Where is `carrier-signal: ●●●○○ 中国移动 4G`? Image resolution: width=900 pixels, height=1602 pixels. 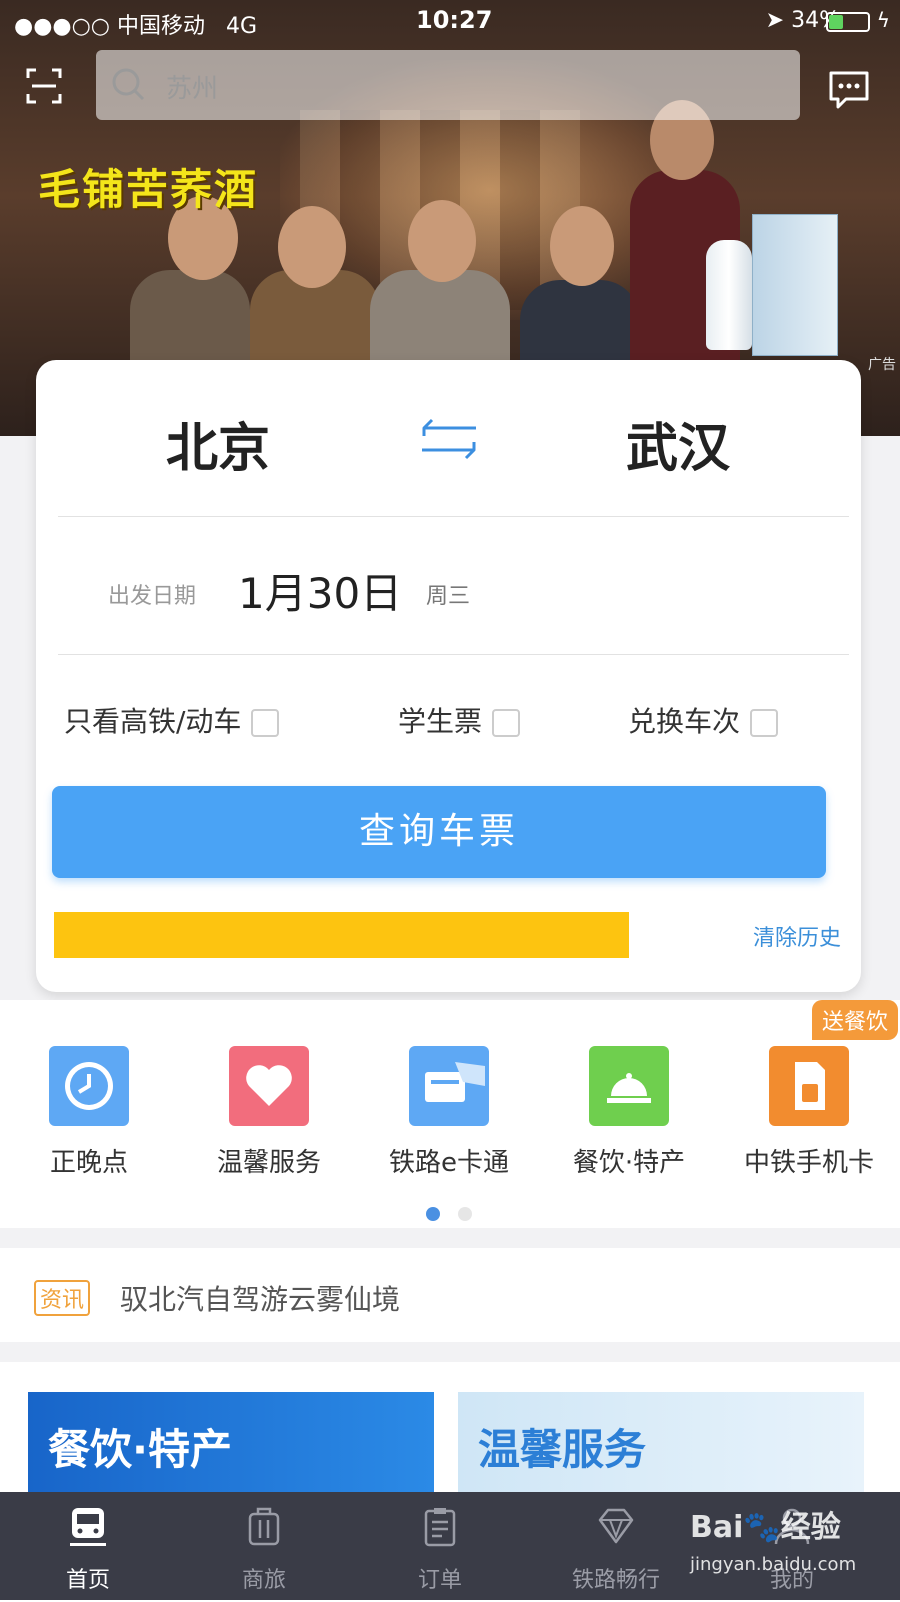
carrier-signal: ●●●○○ 中国移动 4G is located at coordinates (135, 24).